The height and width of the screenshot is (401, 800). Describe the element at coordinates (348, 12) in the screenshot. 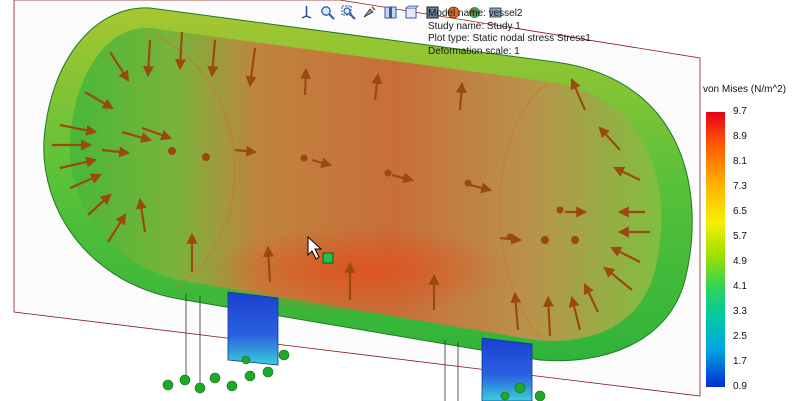

I see `zoom-area-icon` at that location.